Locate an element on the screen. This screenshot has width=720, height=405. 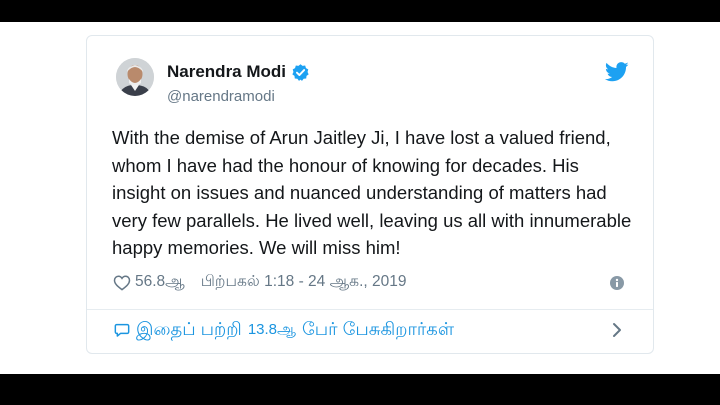
chevron-right-icon is located at coordinates (617, 330).